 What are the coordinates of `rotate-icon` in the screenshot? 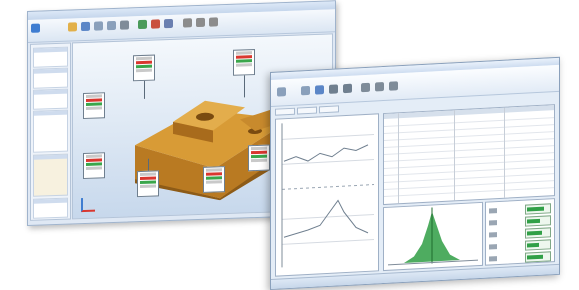 It's located at (200, 22).